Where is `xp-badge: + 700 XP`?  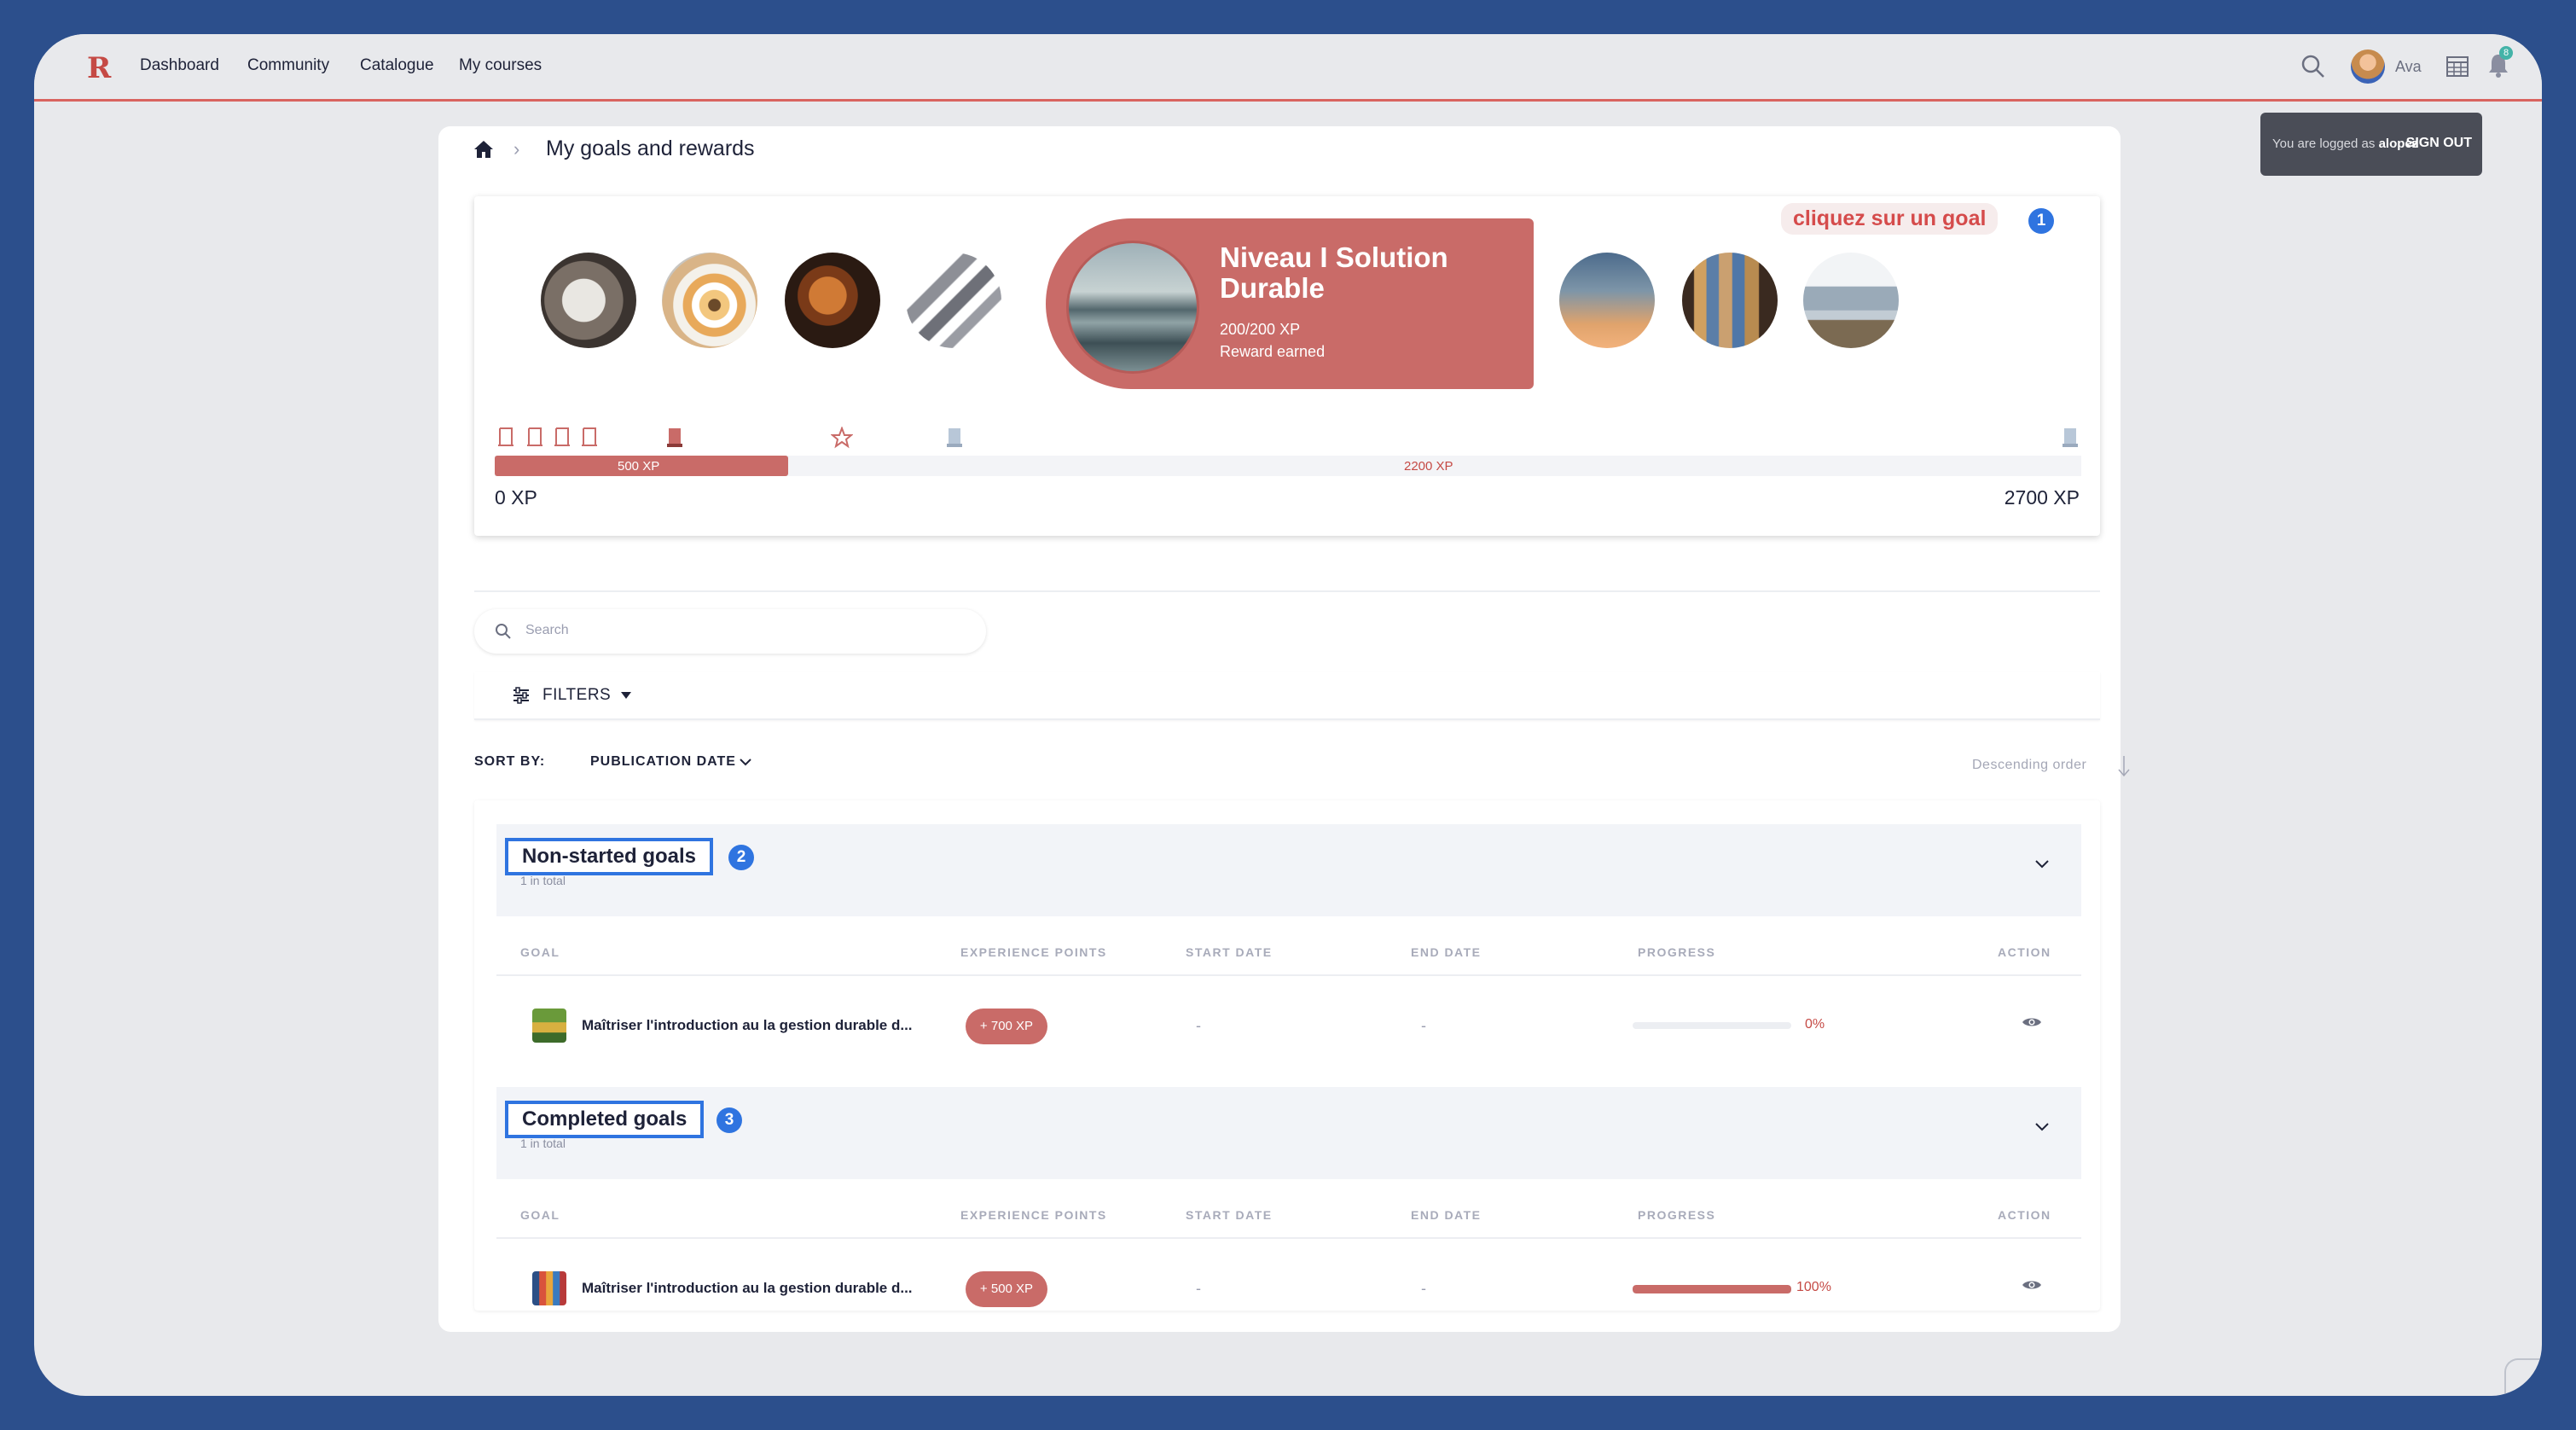 xp-badge: + 700 XP is located at coordinates (1006, 1026).